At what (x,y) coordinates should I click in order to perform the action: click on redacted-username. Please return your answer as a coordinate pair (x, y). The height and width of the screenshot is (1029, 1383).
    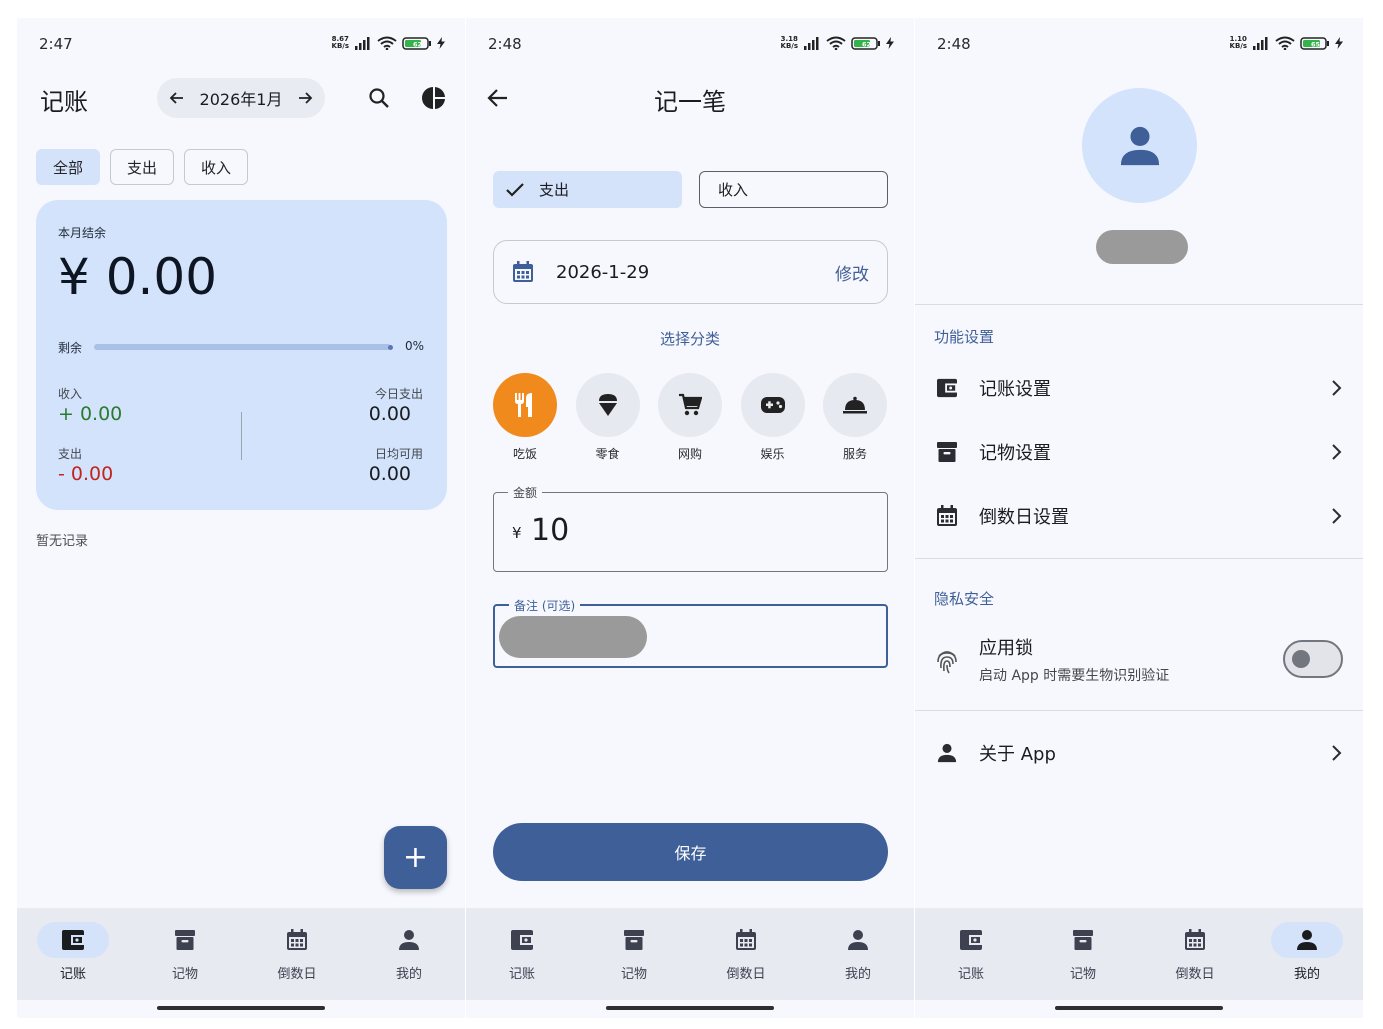
    Looking at the image, I should click on (1142, 247).